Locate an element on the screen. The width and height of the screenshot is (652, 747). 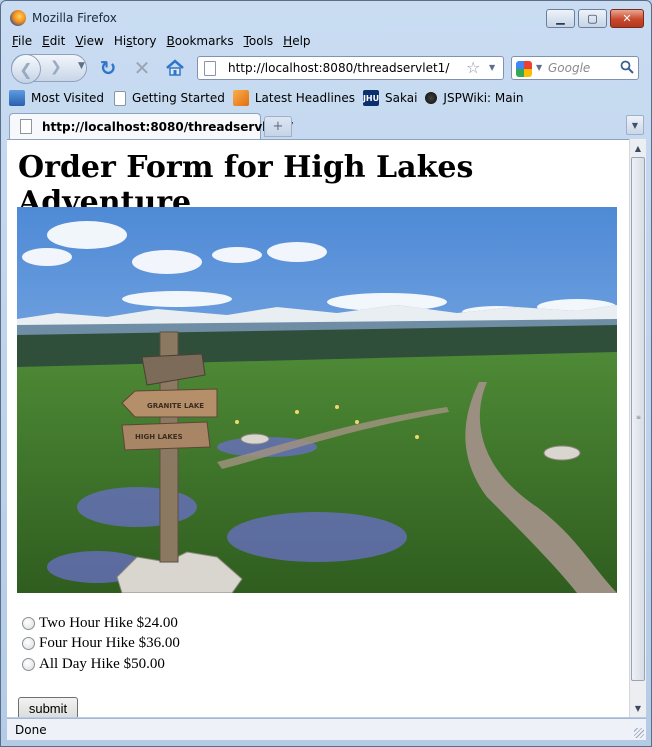
search-engine-dropdown-icon: ▼ is located at coordinates (539, 67).